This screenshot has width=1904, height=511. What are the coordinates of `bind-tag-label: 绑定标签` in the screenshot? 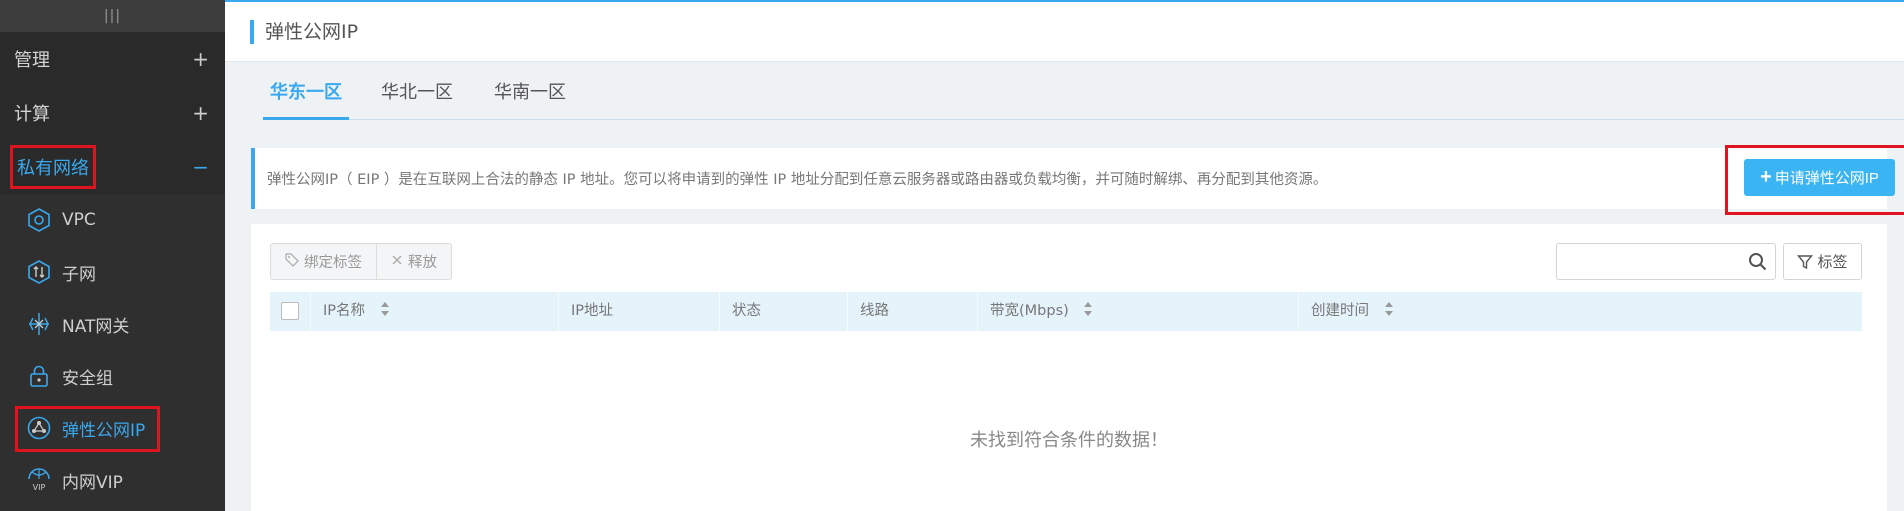 It's located at (333, 263).